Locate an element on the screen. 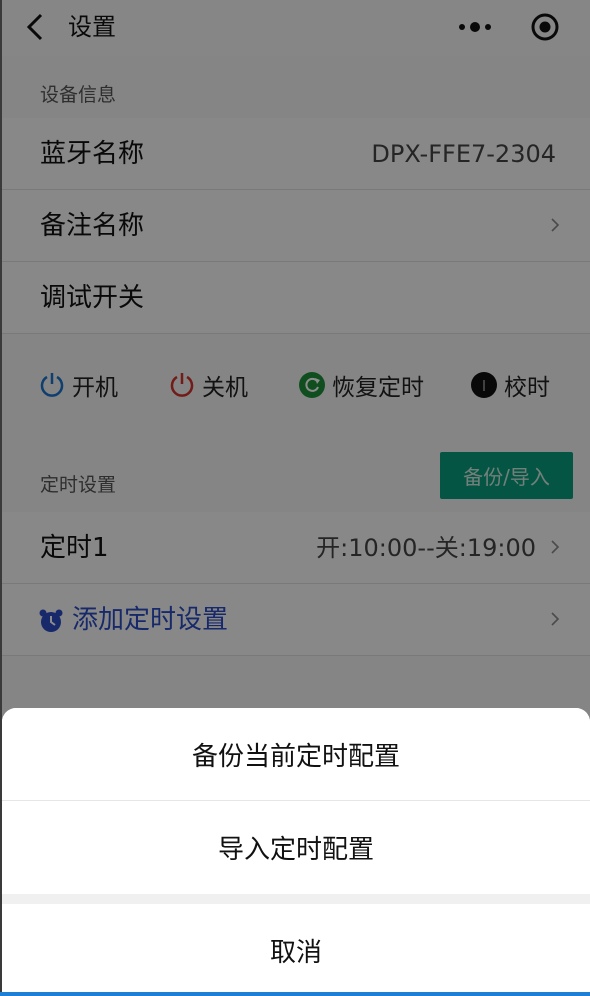  system-bar is located at coordinates (295, 994).